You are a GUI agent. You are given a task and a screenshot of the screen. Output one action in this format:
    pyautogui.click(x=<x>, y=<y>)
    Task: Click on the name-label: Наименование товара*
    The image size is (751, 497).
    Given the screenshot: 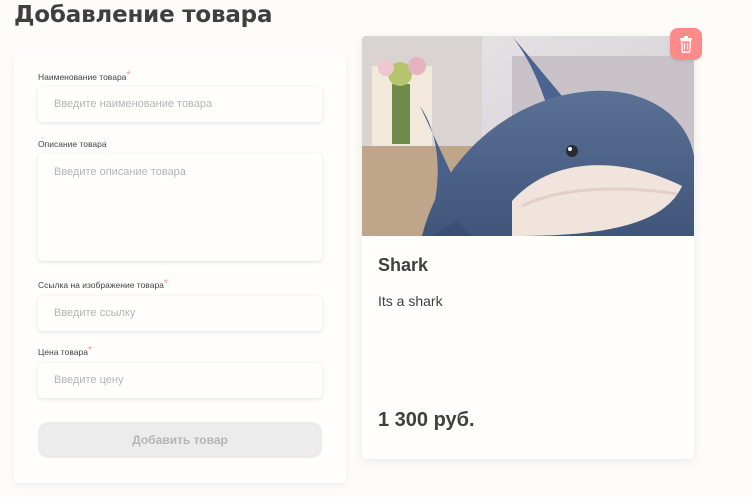 What is the action you would take?
    pyautogui.click(x=84, y=76)
    